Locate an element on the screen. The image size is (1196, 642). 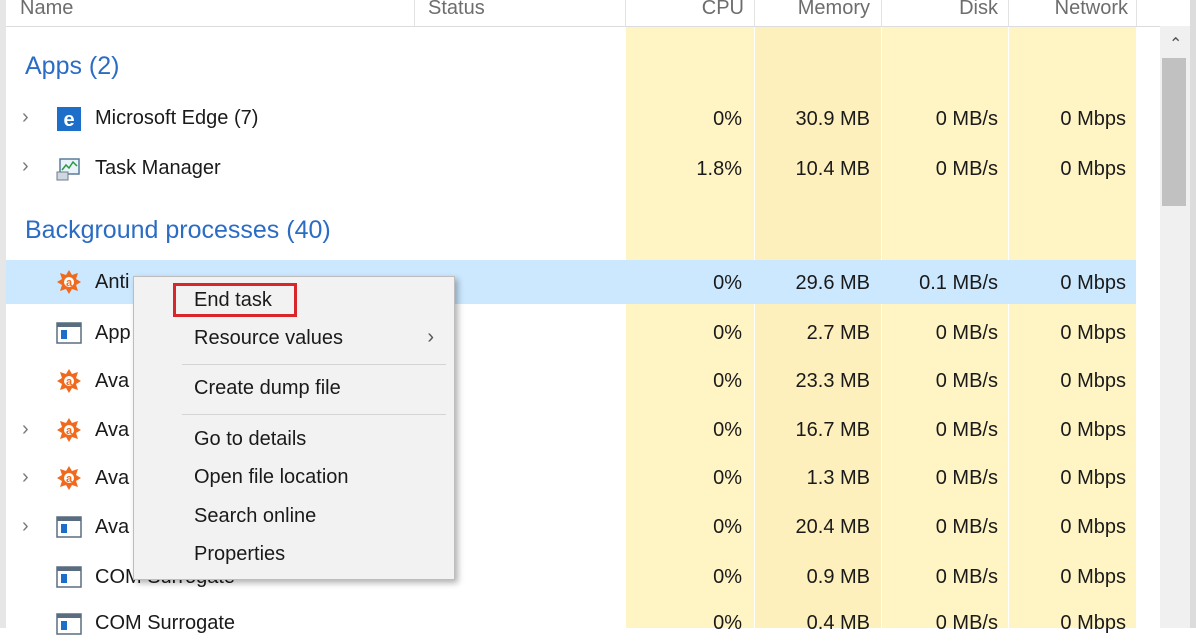
process-name: App is located at coordinates (113, 333).